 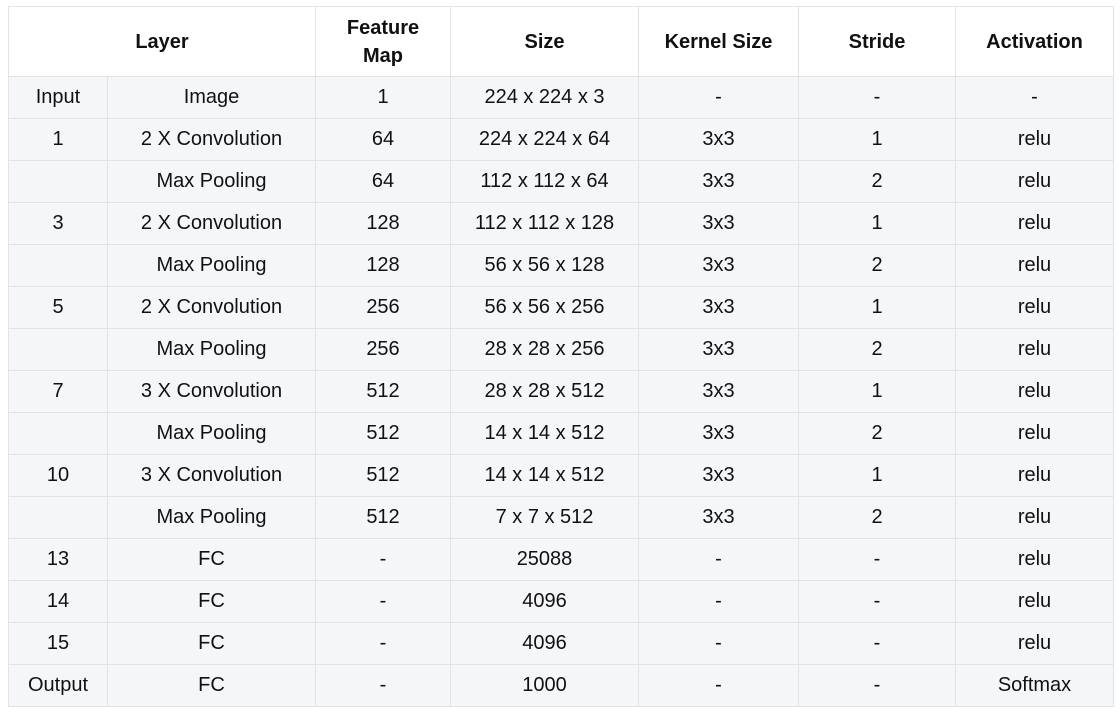 What do you see at coordinates (544, 97) in the screenshot?
I see `cell-size: 224 x 224 x 3` at bounding box center [544, 97].